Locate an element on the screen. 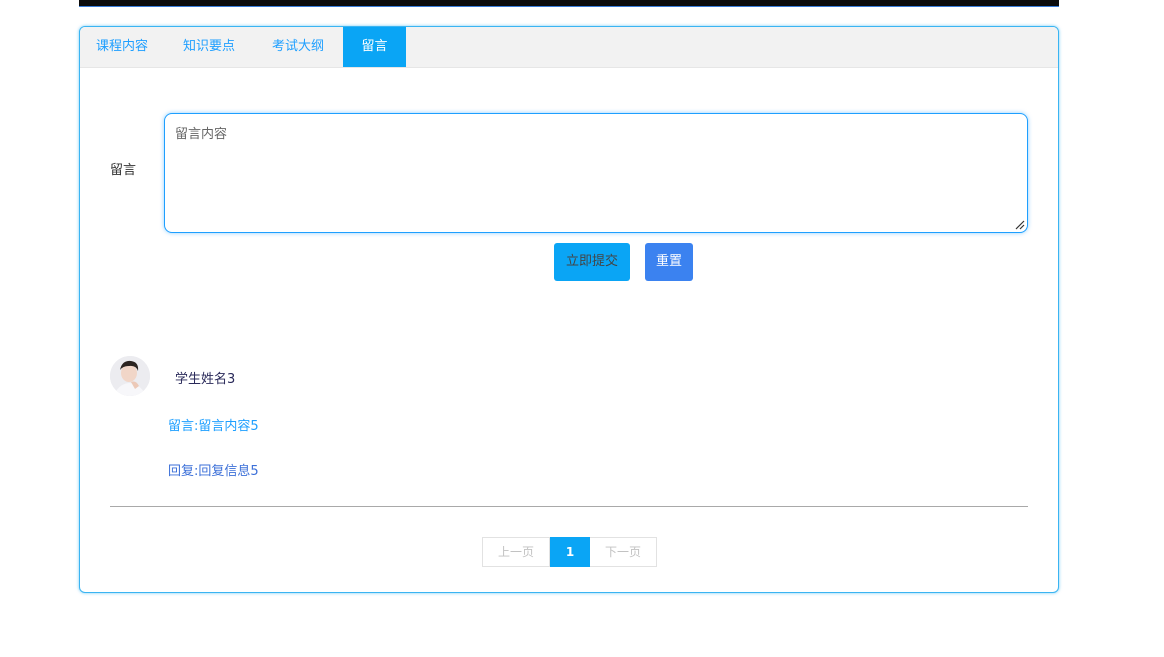  student-name: 学生姓名3 is located at coordinates (205, 379).